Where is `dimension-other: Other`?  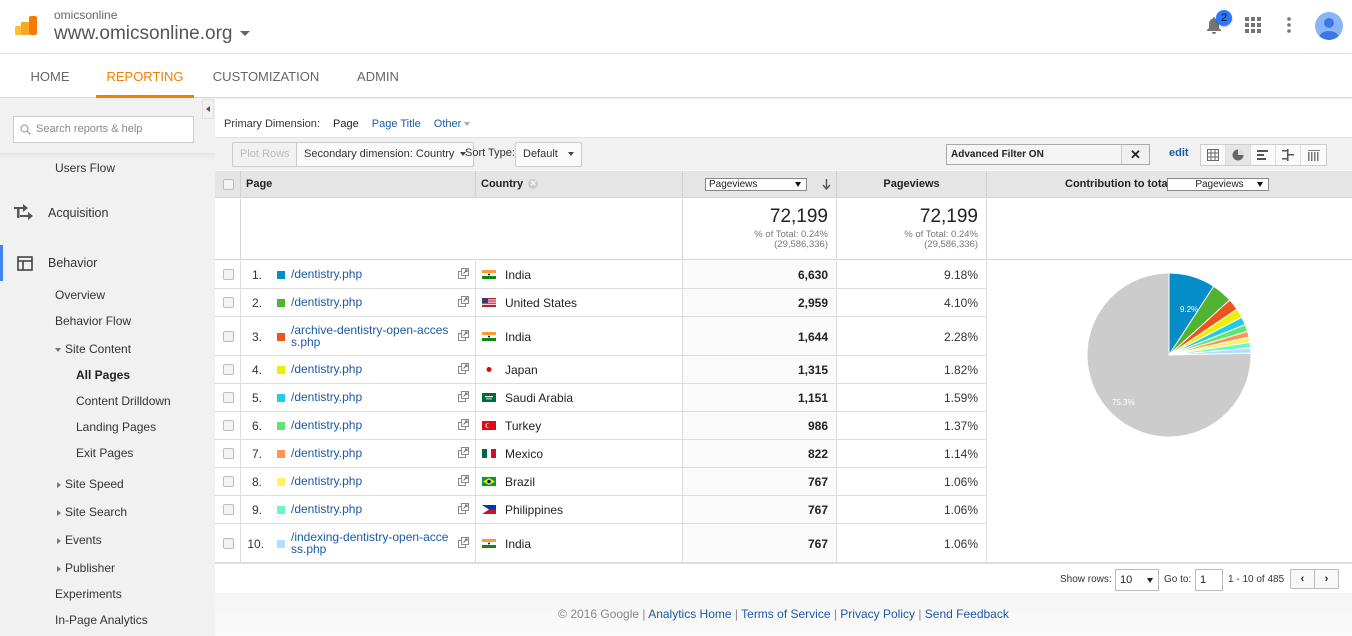
dimension-other: Other is located at coordinates (457, 124).